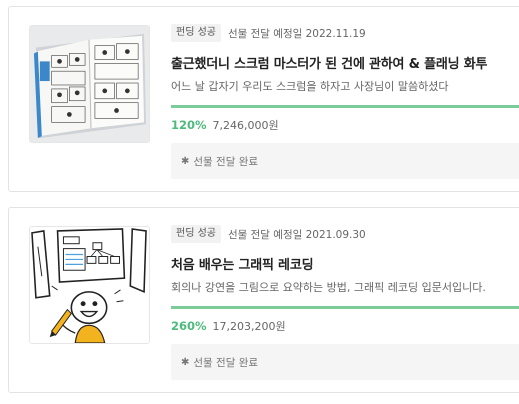 This screenshot has width=519, height=404. I want to click on project-description: 어느 날 갑자기 우리도 스크럼을 하자고 사장님이 말씀하셨다, so click(310, 86).